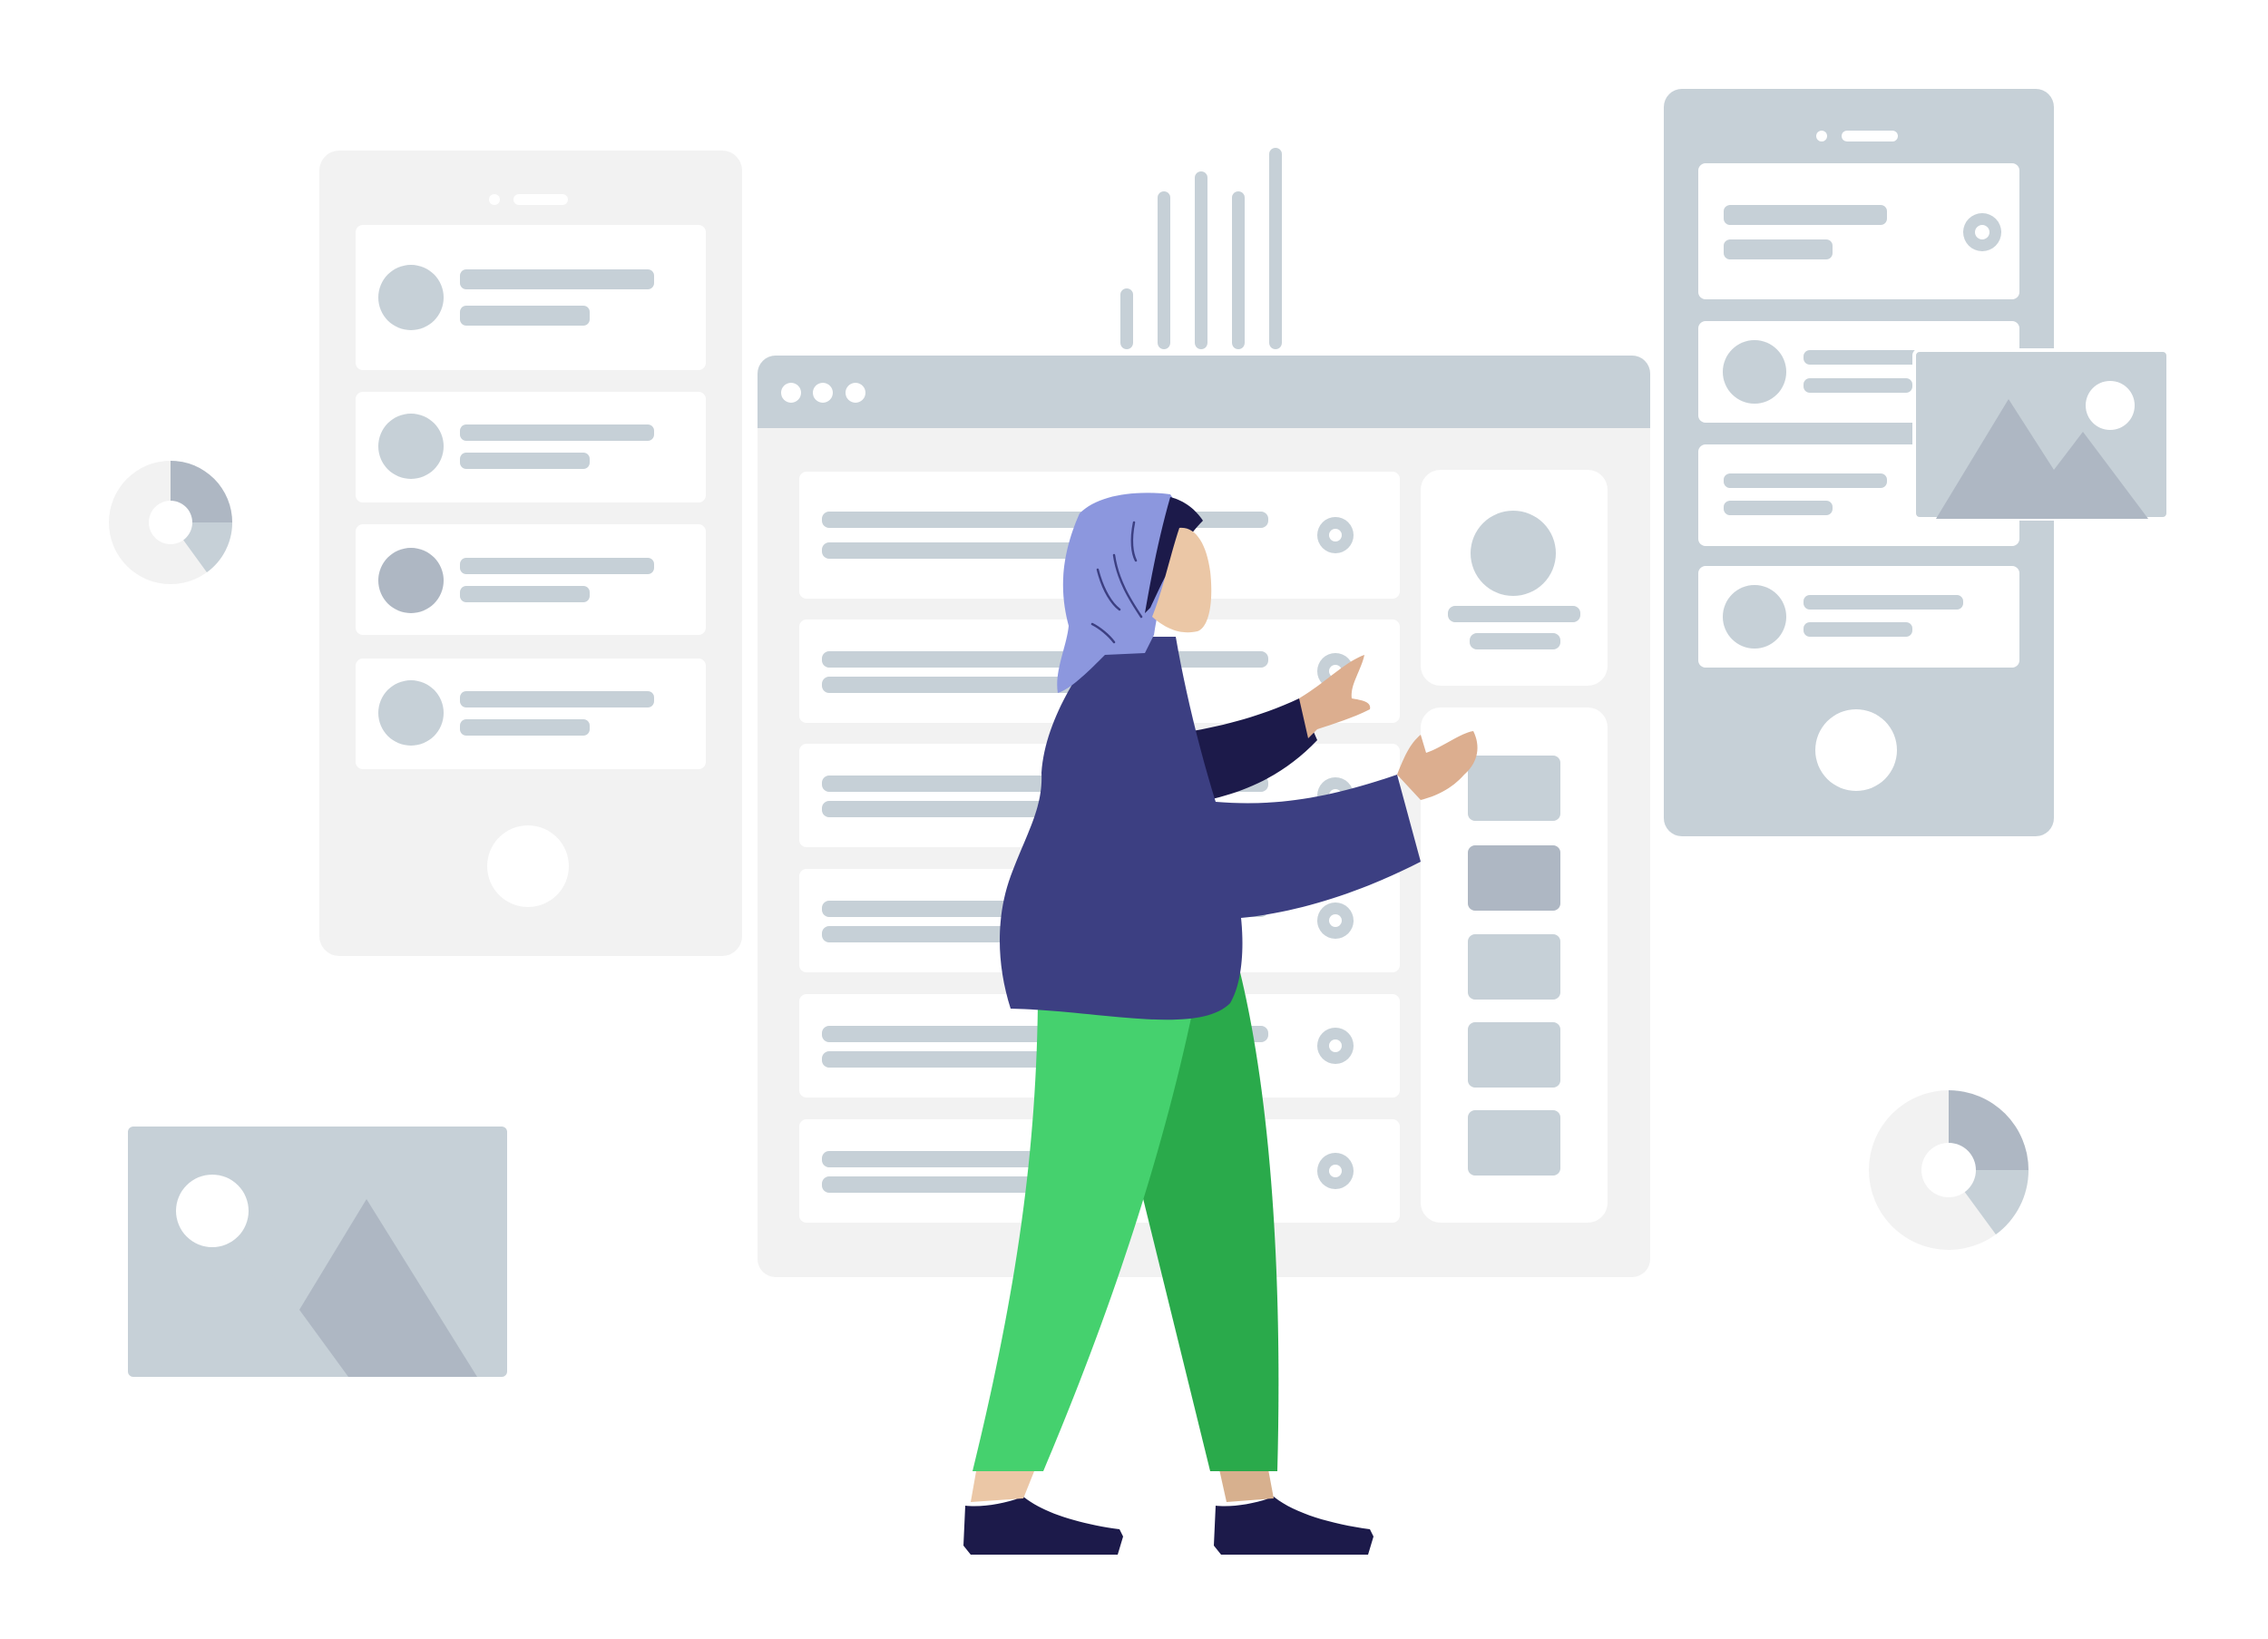 The height and width of the screenshot is (1639, 2268). I want to click on left-phone-mockup, so click(531, 553).